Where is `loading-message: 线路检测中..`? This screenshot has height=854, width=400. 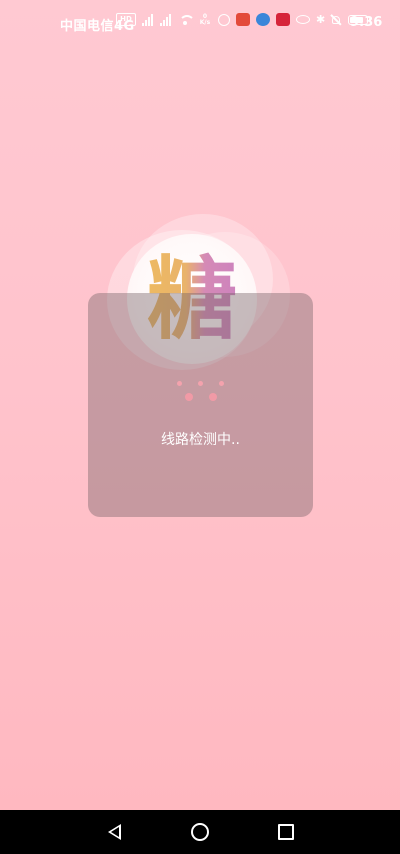 loading-message: 线路检测中.. is located at coordinates (200, 440).